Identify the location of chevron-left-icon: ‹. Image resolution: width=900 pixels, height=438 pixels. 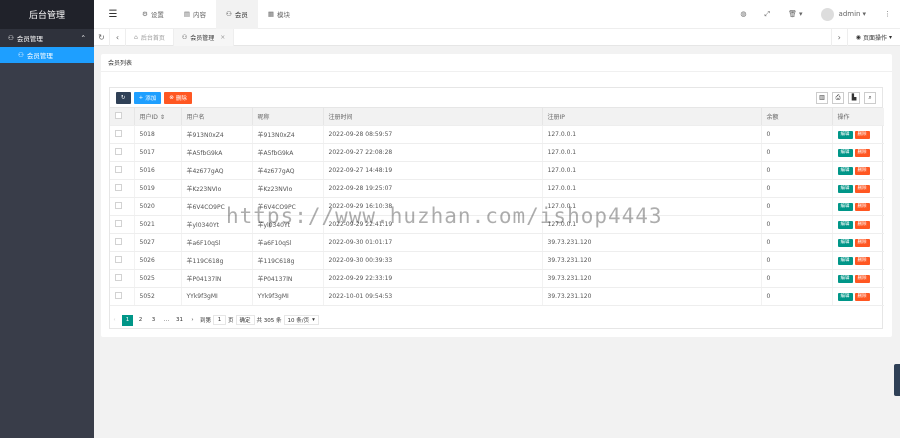
(118, 37).